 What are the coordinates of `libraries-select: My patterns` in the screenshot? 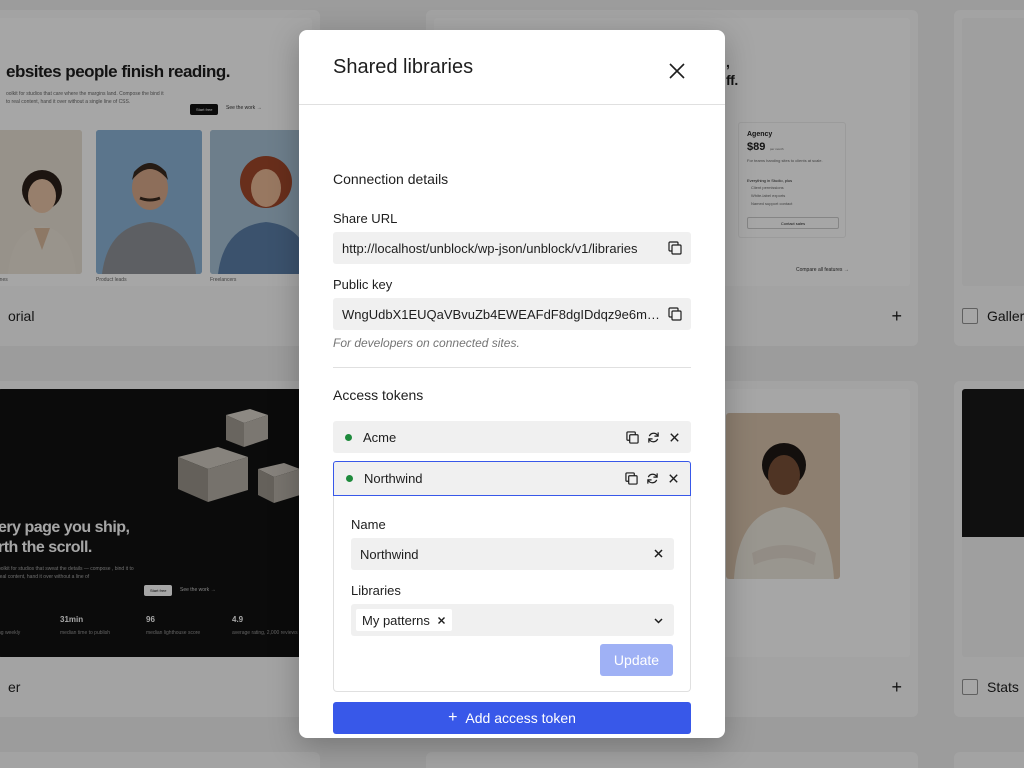 It's located at (512, 620).